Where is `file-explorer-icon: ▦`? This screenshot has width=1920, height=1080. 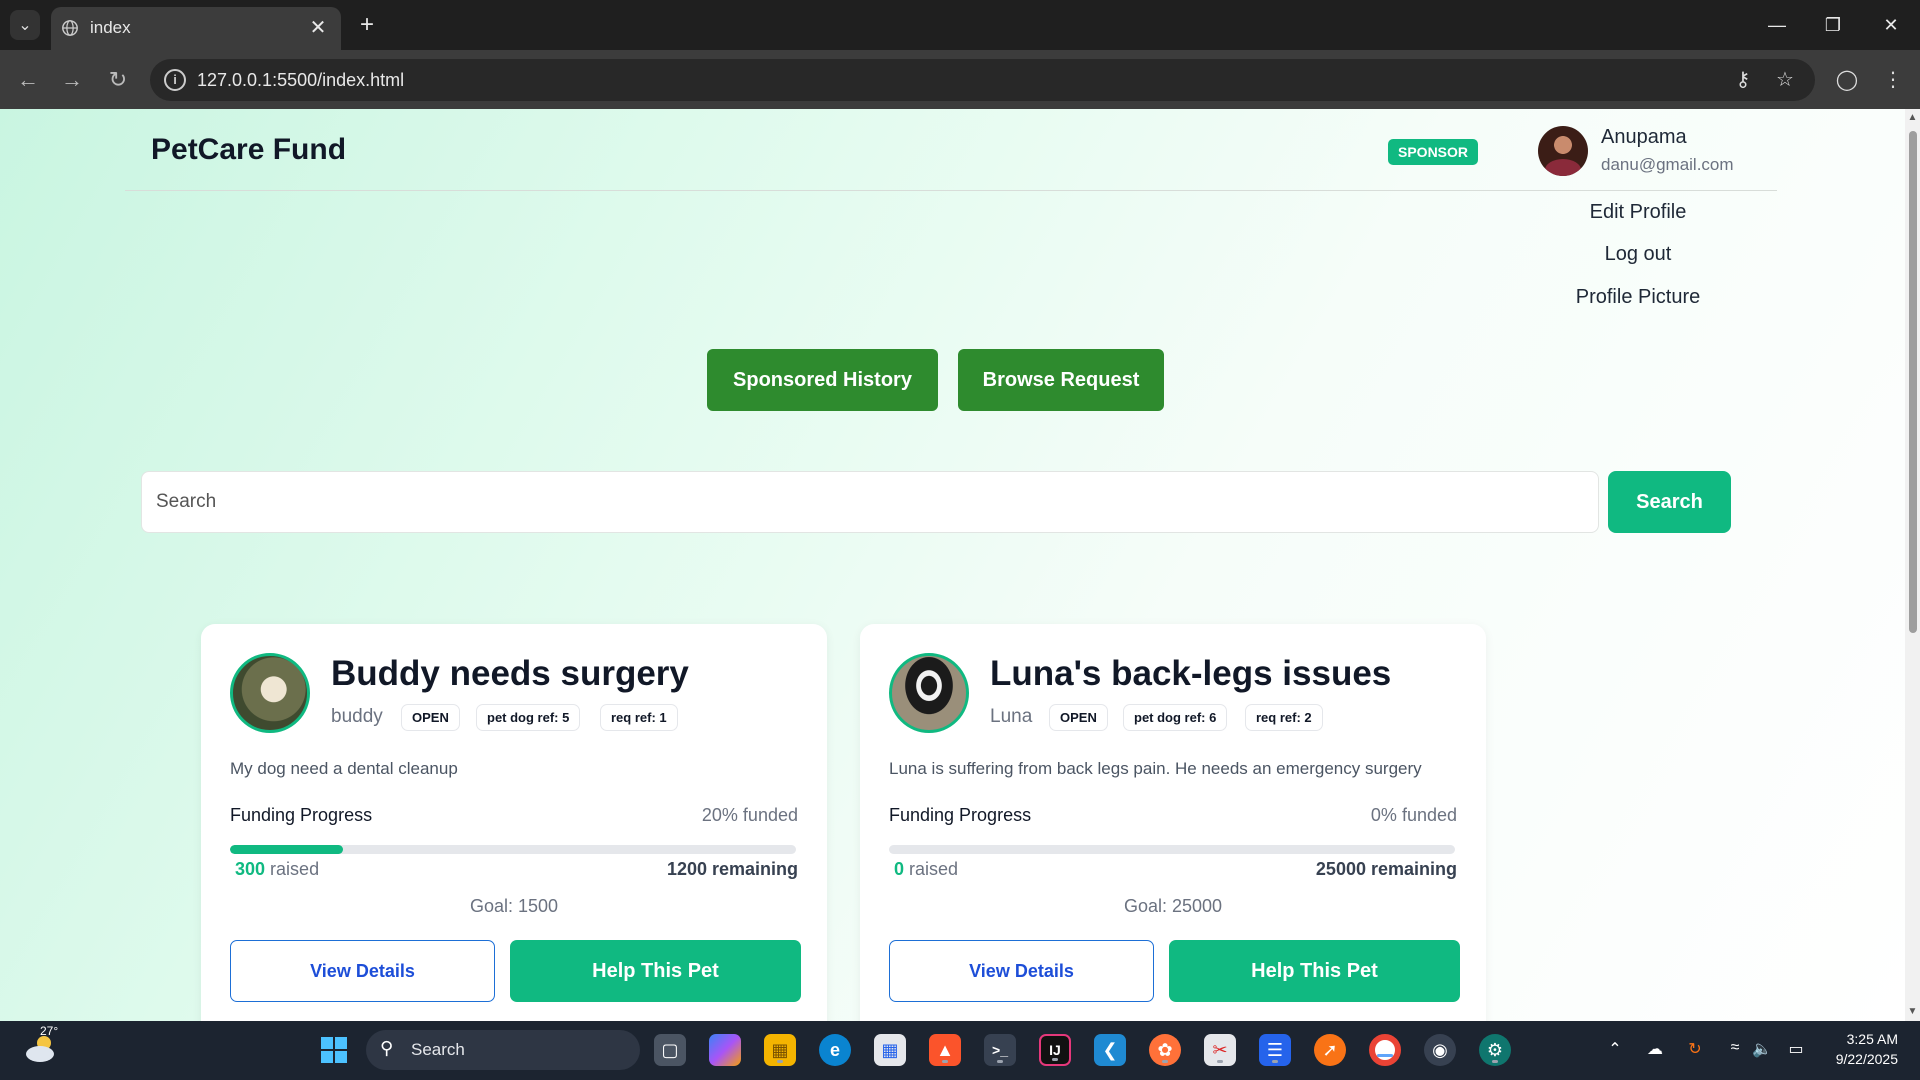 file-explorer-icon: ▦ is located at coordinates (780, 1050).